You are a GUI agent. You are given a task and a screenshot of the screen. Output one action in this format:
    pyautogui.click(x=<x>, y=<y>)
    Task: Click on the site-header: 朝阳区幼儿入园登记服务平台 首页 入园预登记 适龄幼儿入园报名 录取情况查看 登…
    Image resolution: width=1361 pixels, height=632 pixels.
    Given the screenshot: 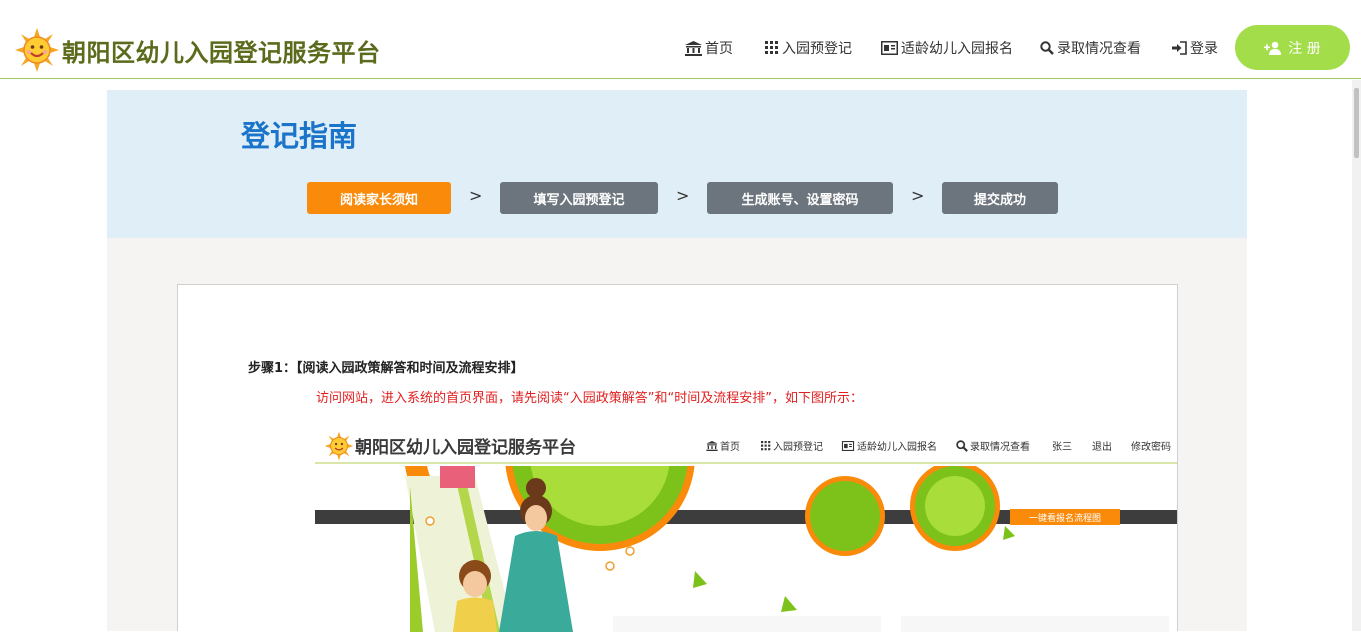 What is the action you would take?
    pyautogui.click(x=680, y=39)
    